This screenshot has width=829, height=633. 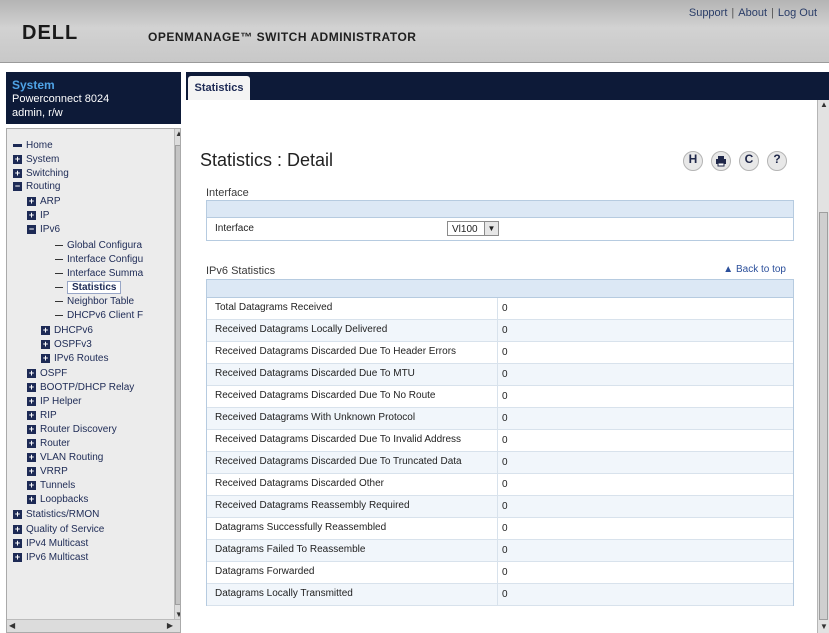 I want to click on home-icon, so click(x=17, y=145).